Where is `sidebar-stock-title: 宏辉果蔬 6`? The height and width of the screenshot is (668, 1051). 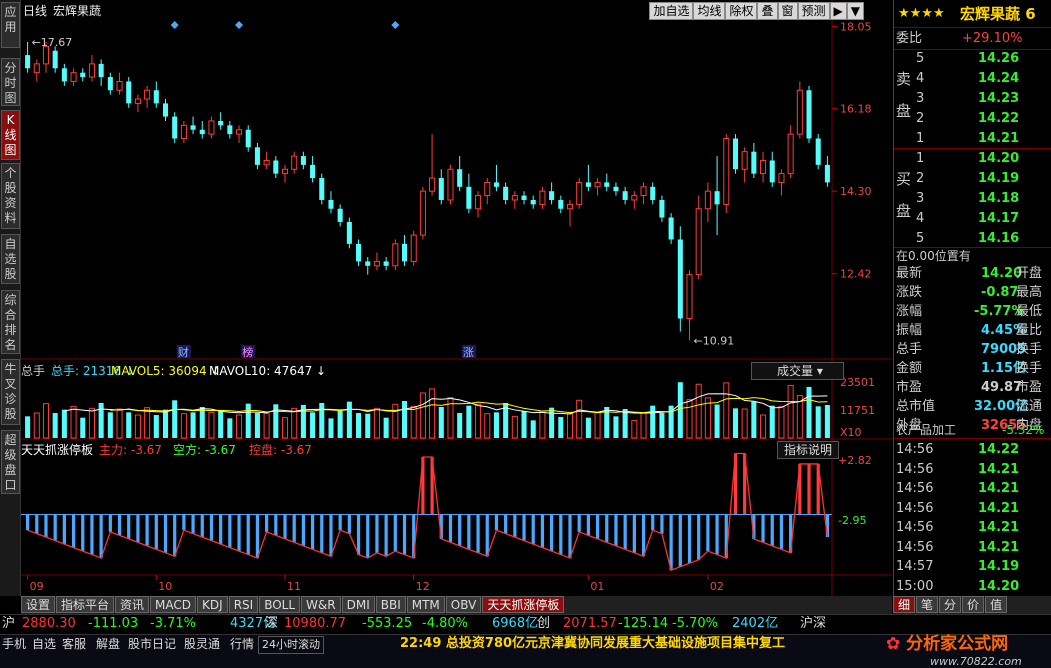
sidebar-stock-title: 宏辉果蔬 6 is located at coordinates (998, 14).